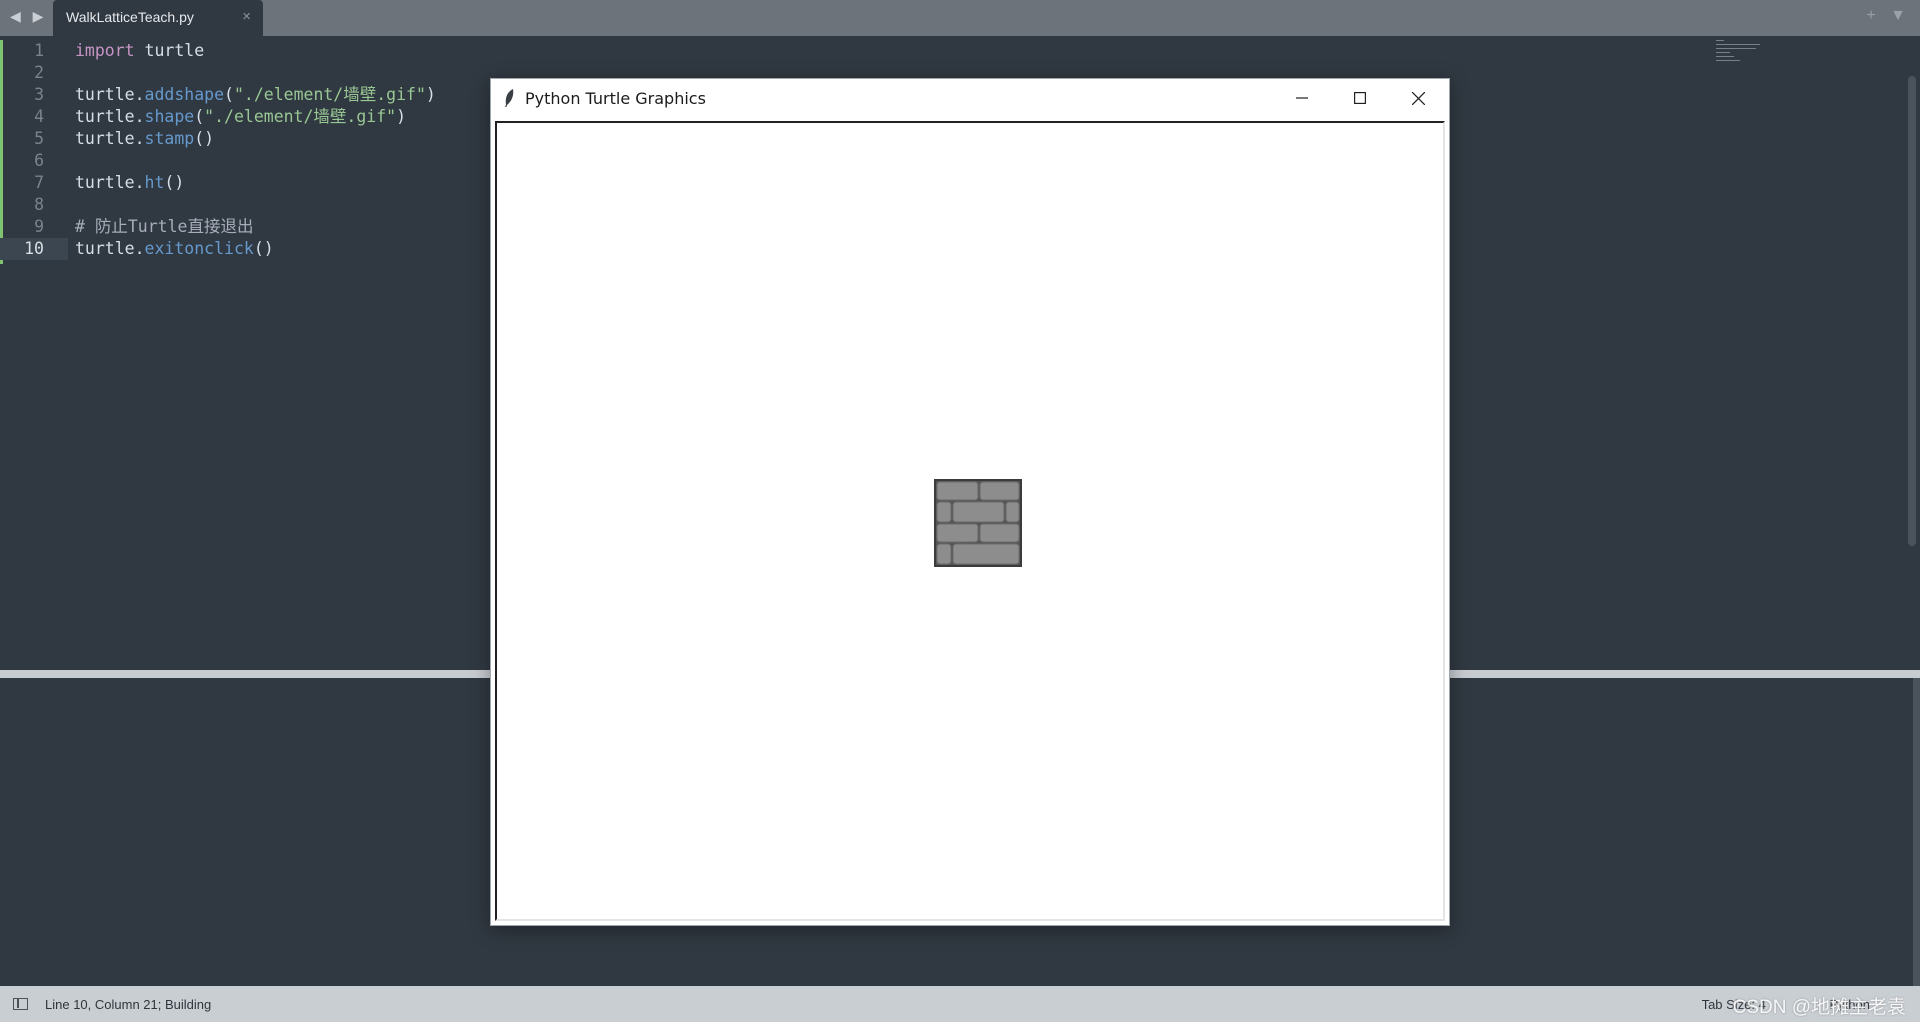 Image resolution: width=1920 pixels, height=1022 pixels. What do you see at coordinates (34, 248) in the screenshot?
I see `line-number: 10` at bounding box center [34, 248].